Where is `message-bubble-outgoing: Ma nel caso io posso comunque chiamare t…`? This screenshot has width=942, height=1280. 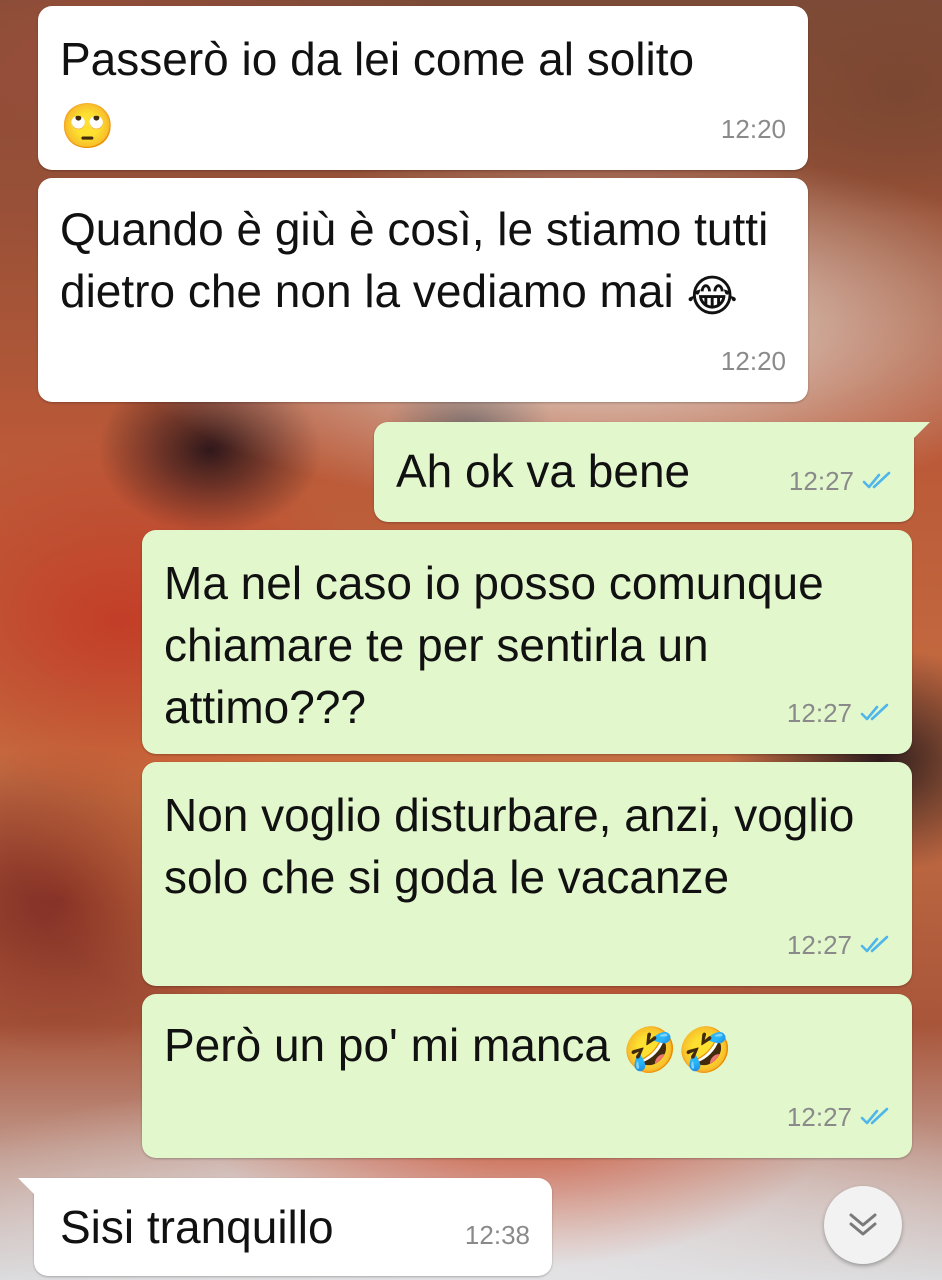
message-bubble-outgoing: Ma nel caso io posso comunque chiamare t… is located at coordinates (527, 642).